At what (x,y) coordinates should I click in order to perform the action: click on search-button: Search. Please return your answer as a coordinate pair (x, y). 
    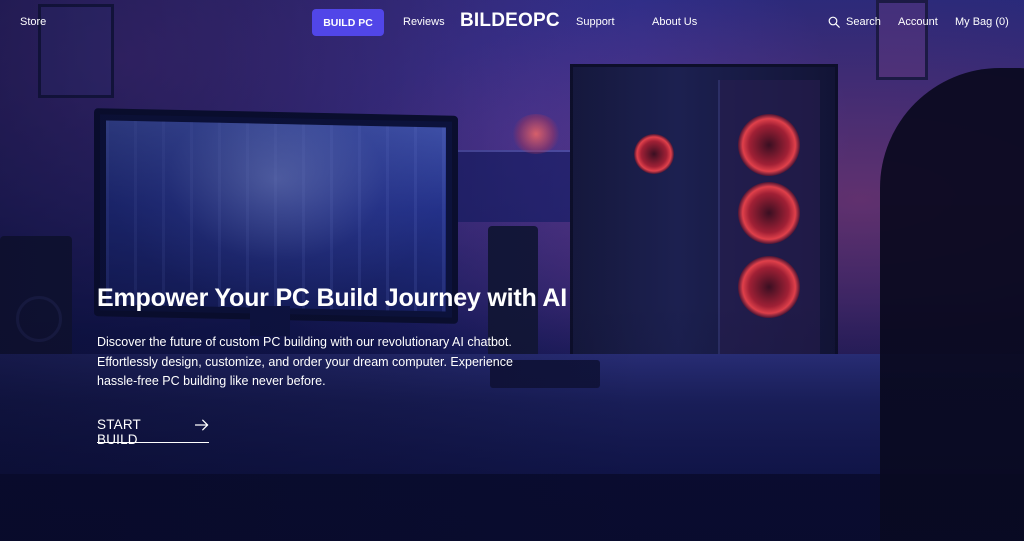
    Looking at the image, I should click on (854, 22).